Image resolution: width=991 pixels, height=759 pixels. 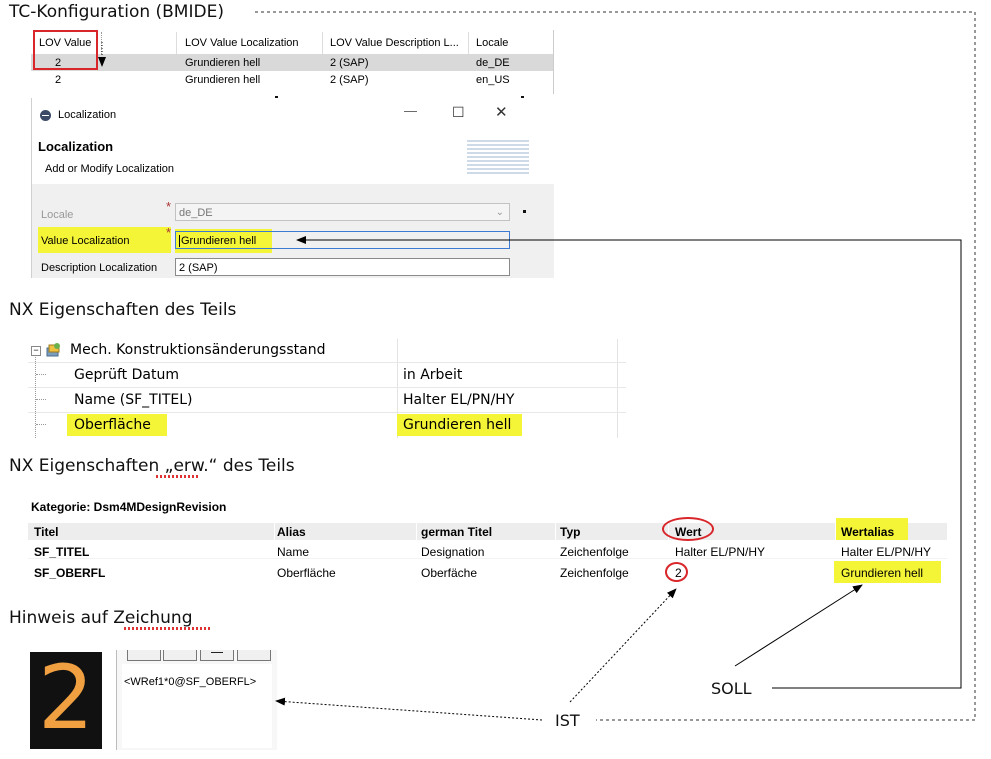 What do you see at coordinates (409, 709) in the screenshot?
I see `arrow-ist-note` at bounding box center [409, 709].